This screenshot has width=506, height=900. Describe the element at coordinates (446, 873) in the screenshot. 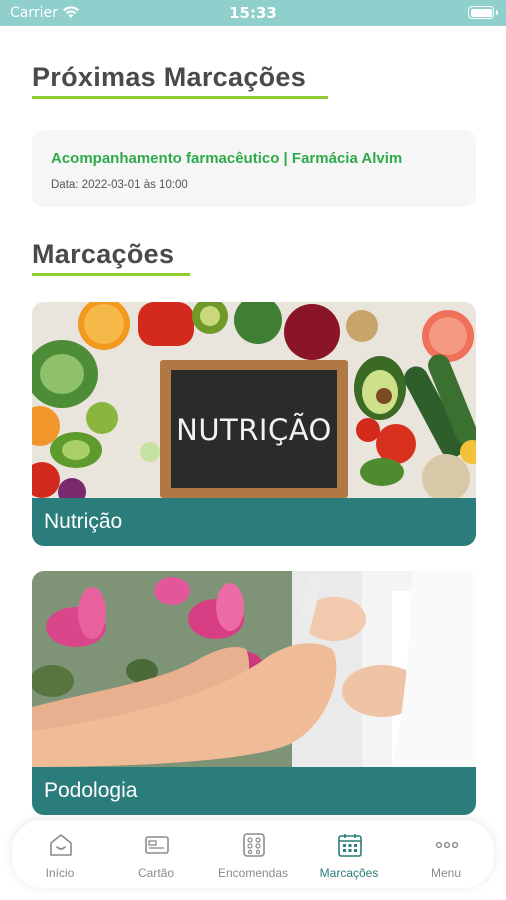

I see `nav-label-menu: Menu` at that location.